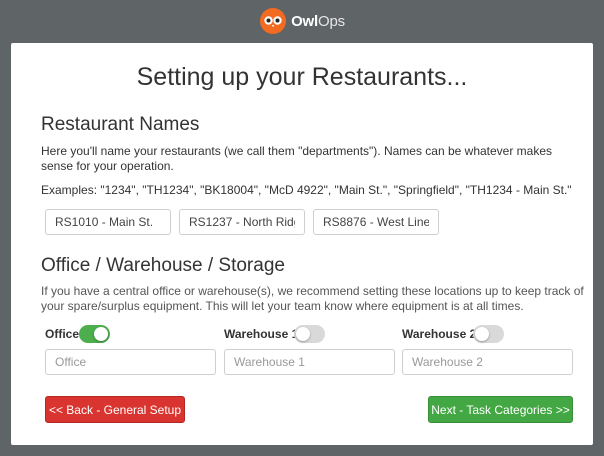 The width and height of the screenshot is (604, 456). I want to click on owl-logo-icon, so click(273, 21).